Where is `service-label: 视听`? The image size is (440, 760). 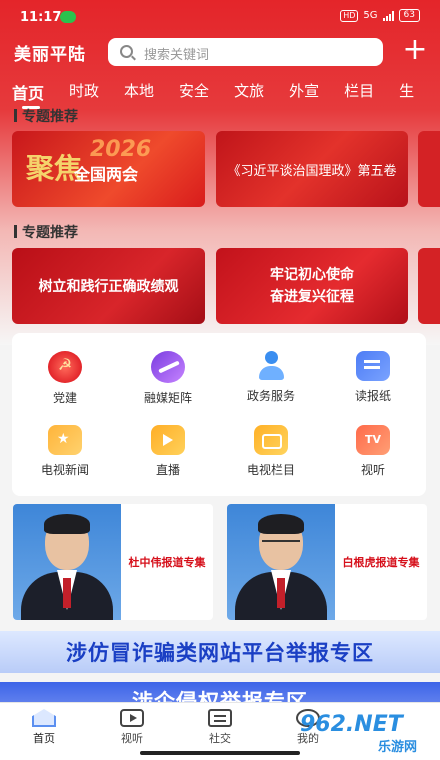 service-label: 视听 is located at coordinates (372, 470).